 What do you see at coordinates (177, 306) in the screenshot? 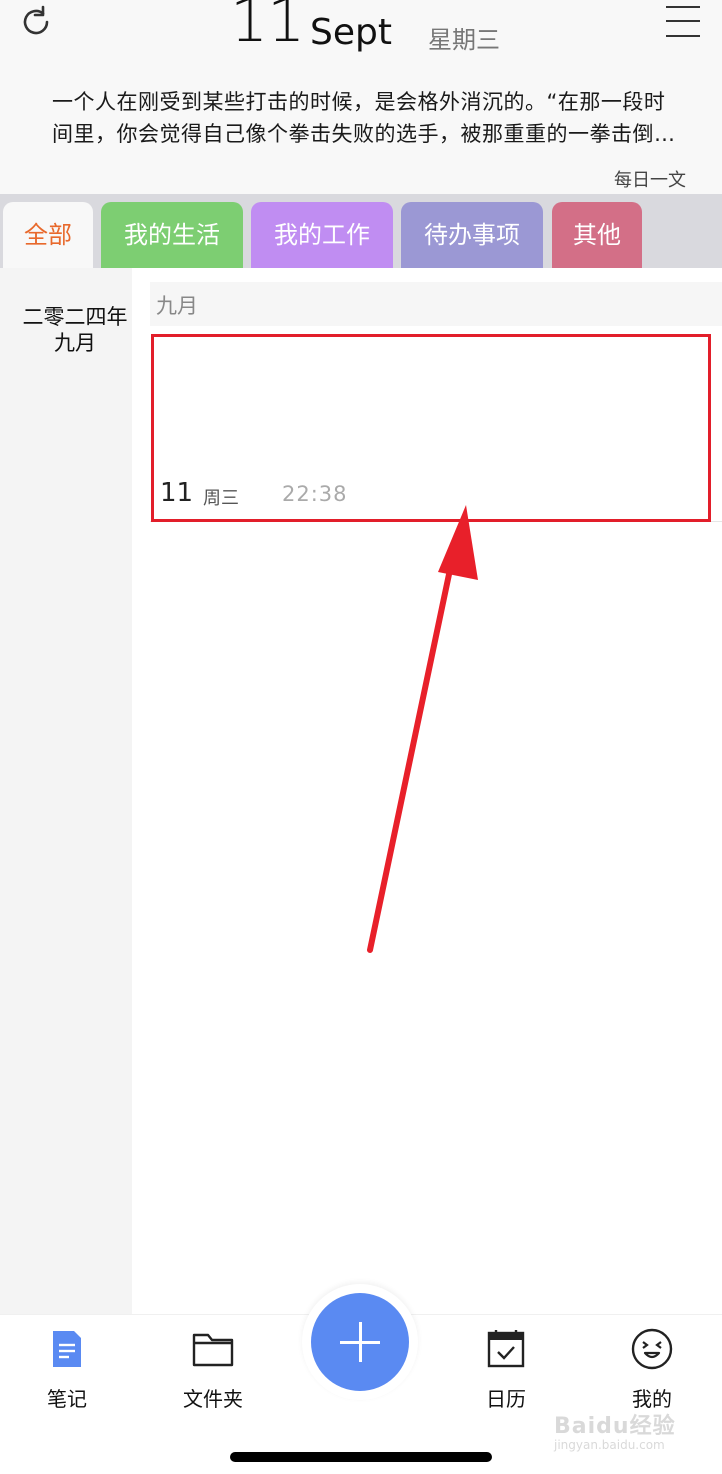
I see `month-section-title: 九月` at bounding box center [177, 306].